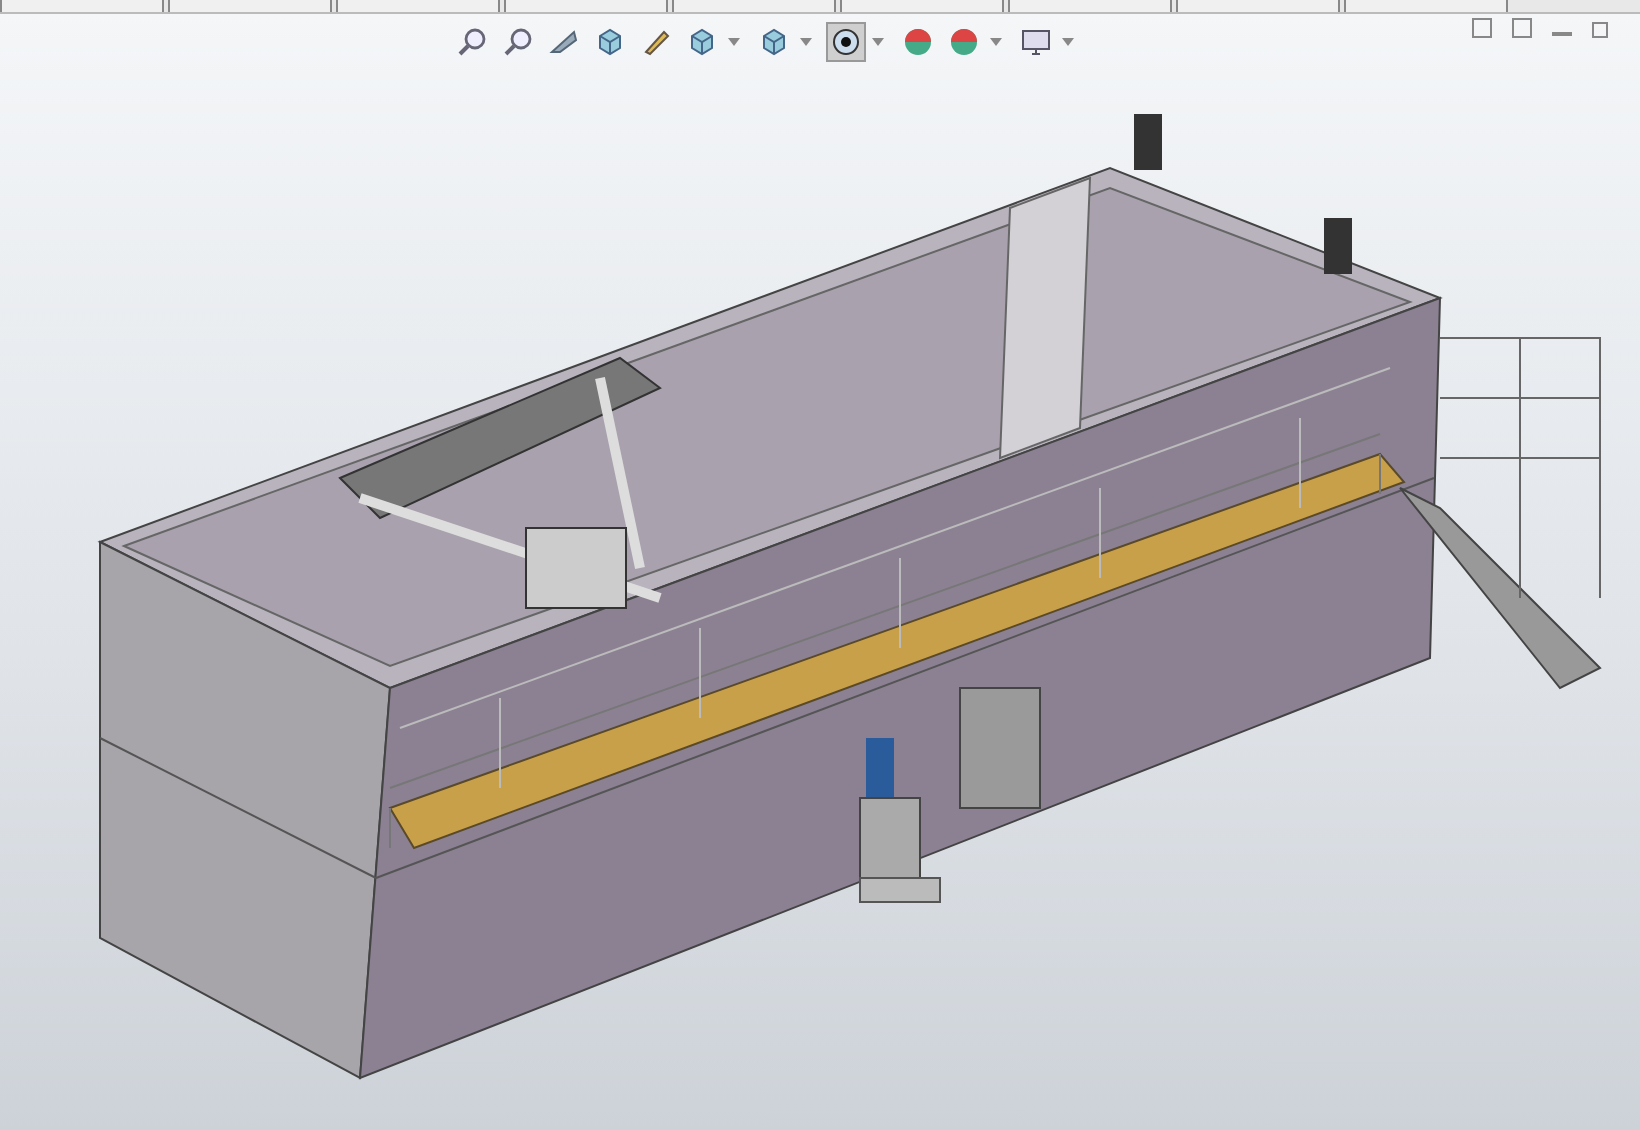 This screenshot has width=1640, height=1130. What do you see at coordinates (1036, 42) in the screenshot?
I see `monitor-icon` at bounding box center [1036, 42].